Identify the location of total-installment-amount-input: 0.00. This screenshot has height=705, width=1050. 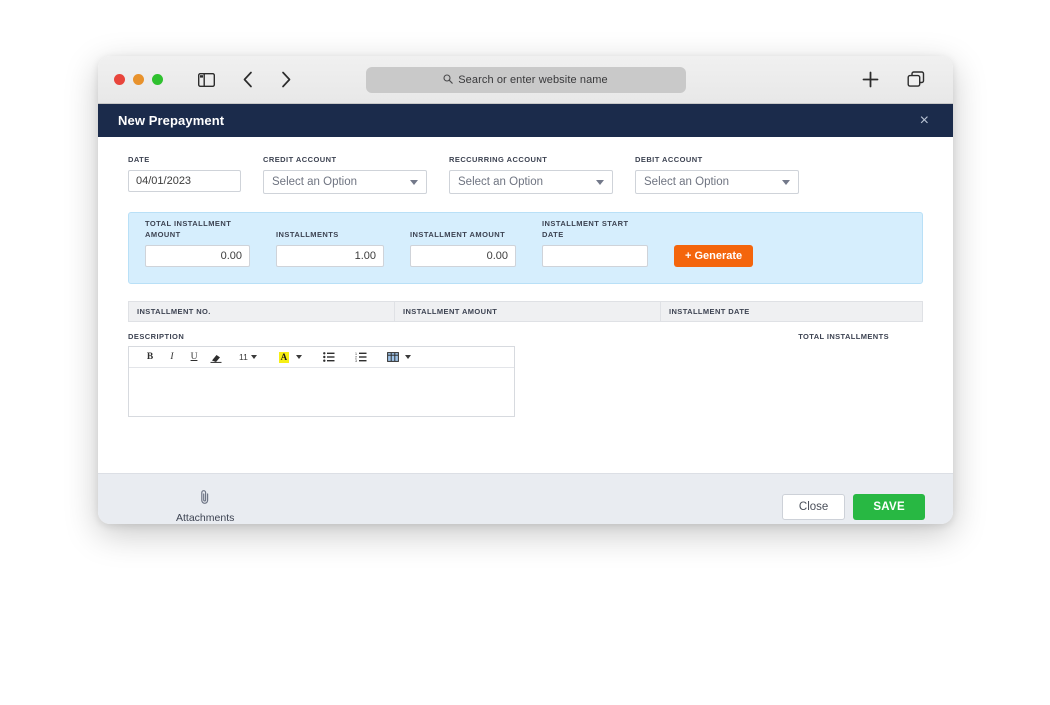
(197, 256).